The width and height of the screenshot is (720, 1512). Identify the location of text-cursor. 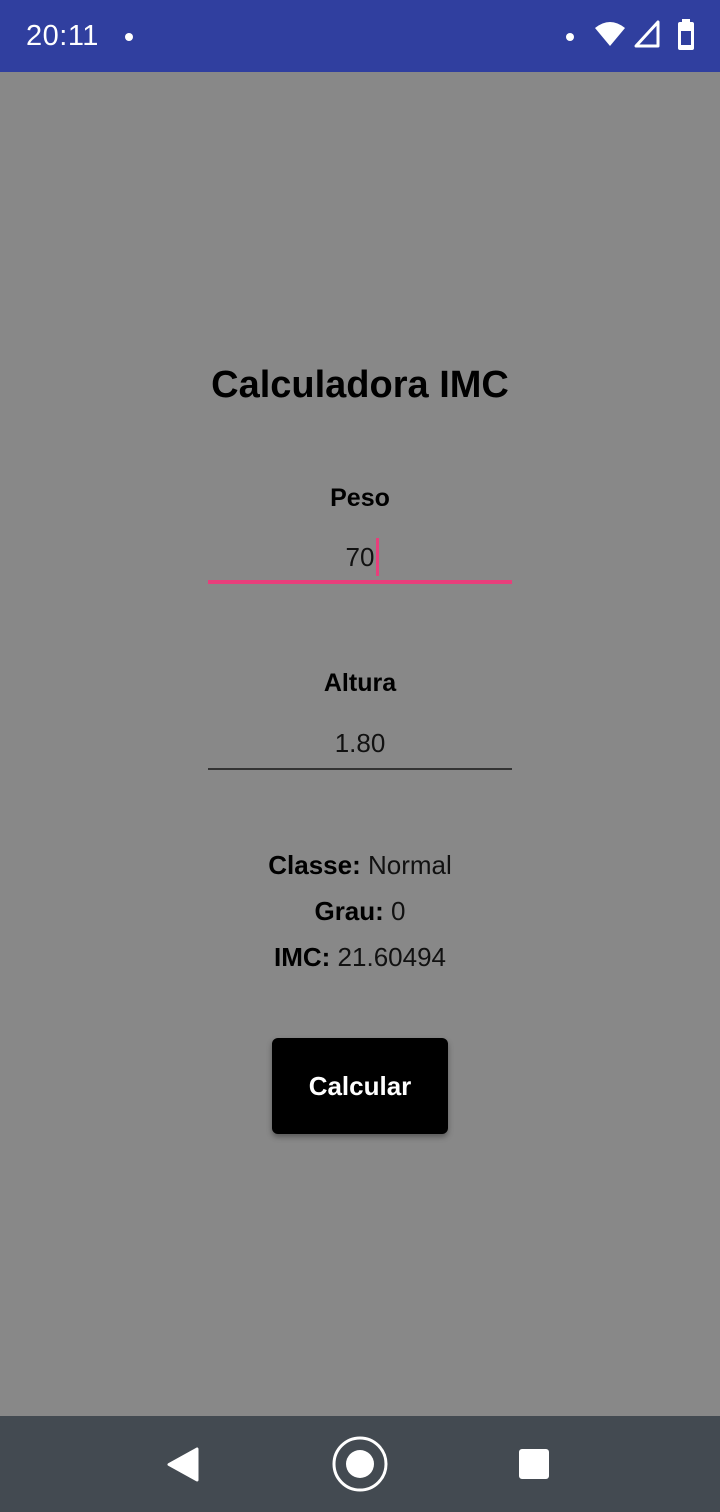
(377, 557).